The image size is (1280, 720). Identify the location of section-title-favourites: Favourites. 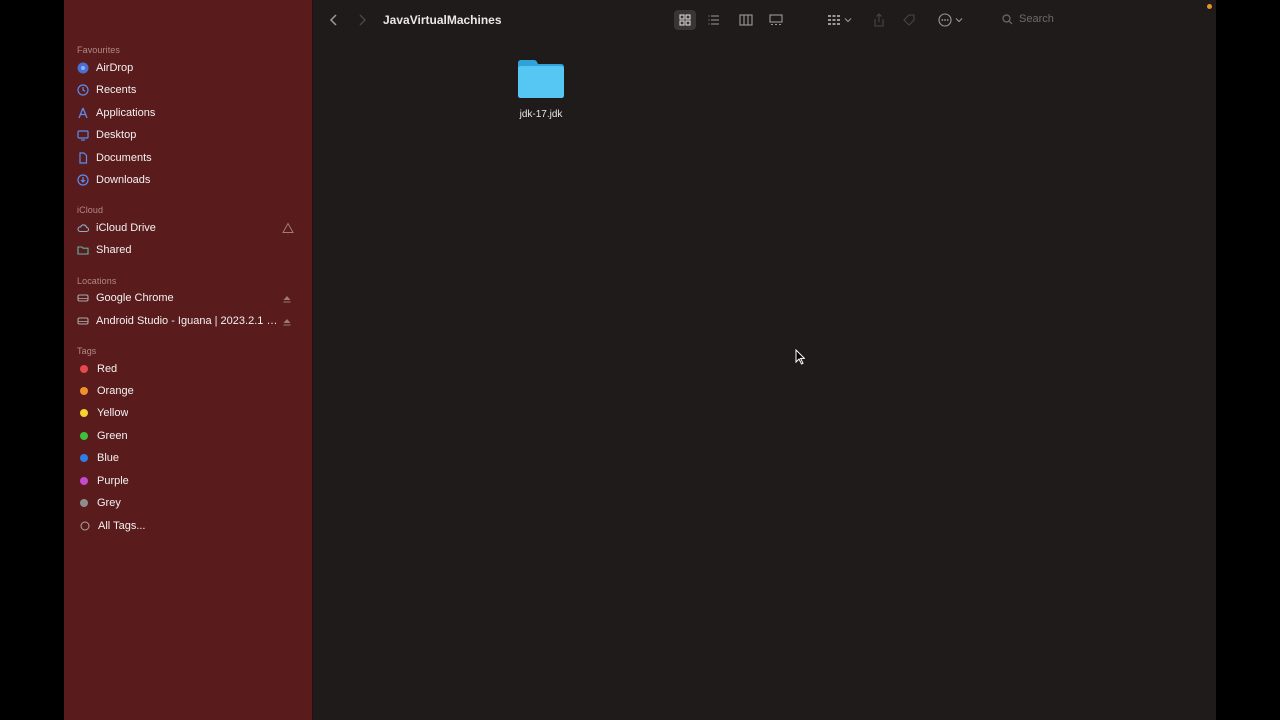
(99, 50).